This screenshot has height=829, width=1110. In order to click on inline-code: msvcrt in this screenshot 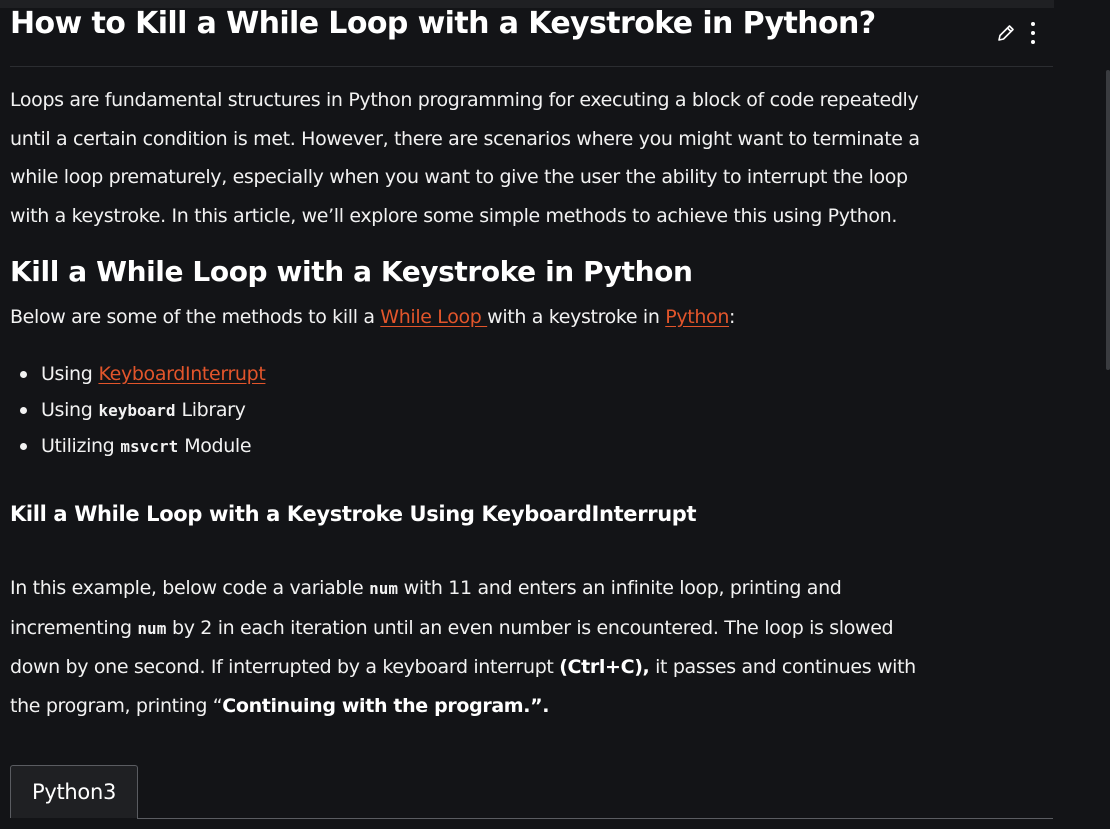, I will do `click(149, 446)`.